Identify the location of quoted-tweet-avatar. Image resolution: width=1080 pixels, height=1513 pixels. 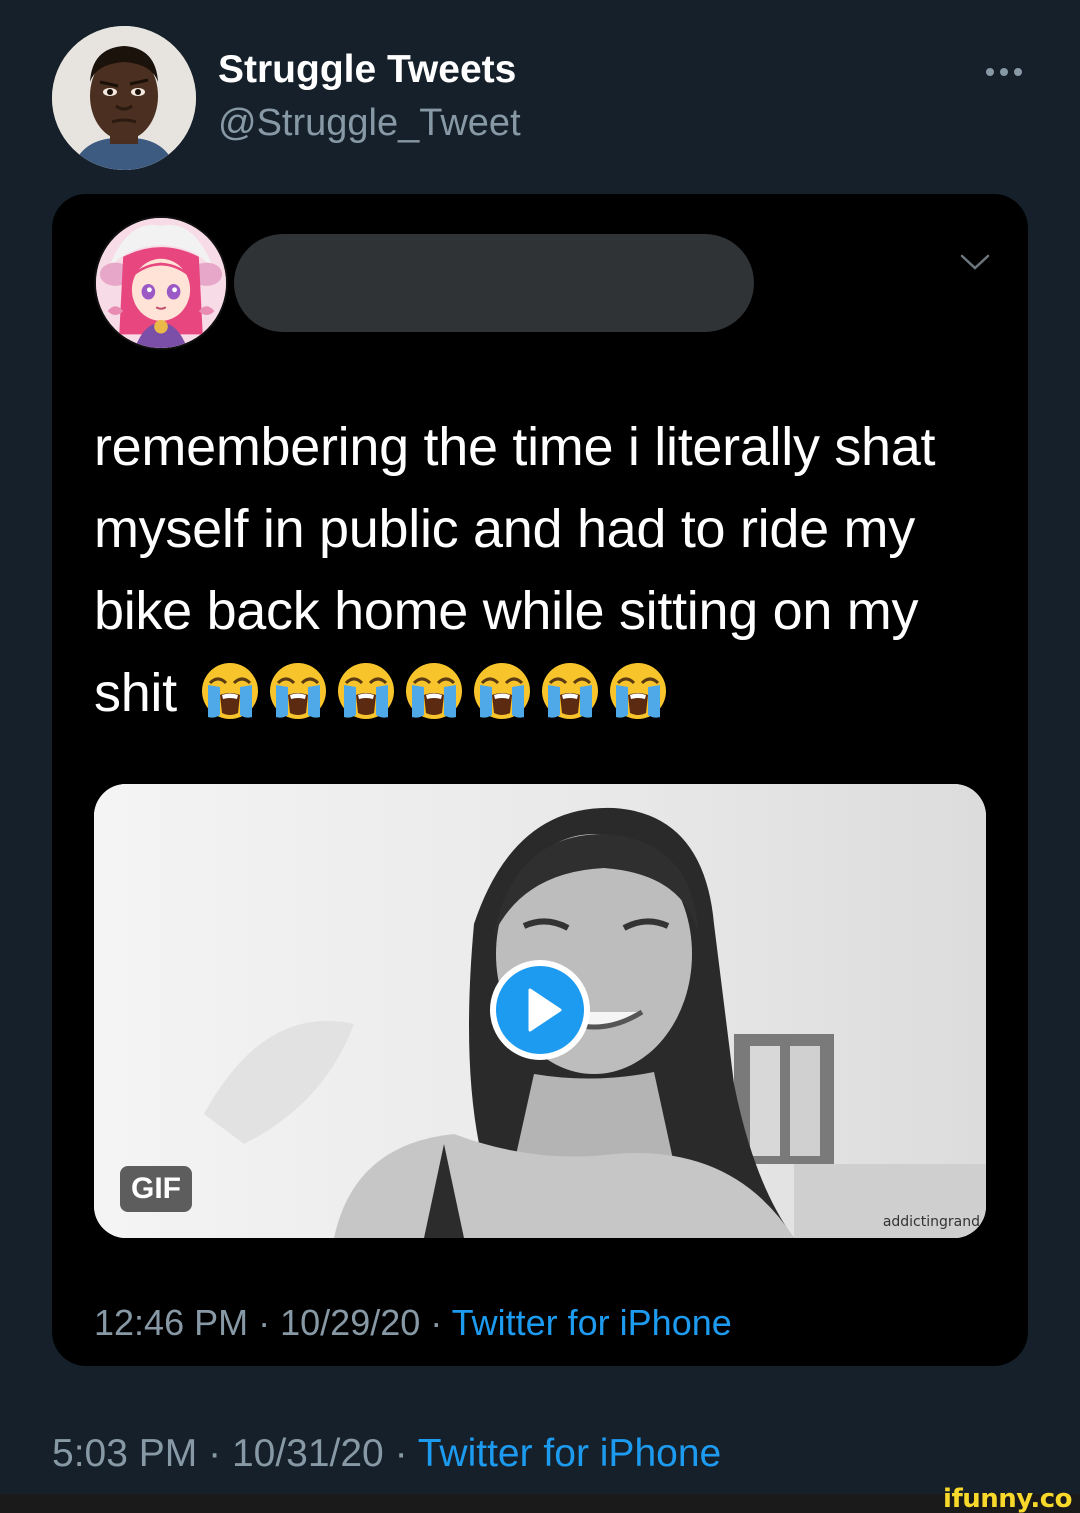
(161, 283).